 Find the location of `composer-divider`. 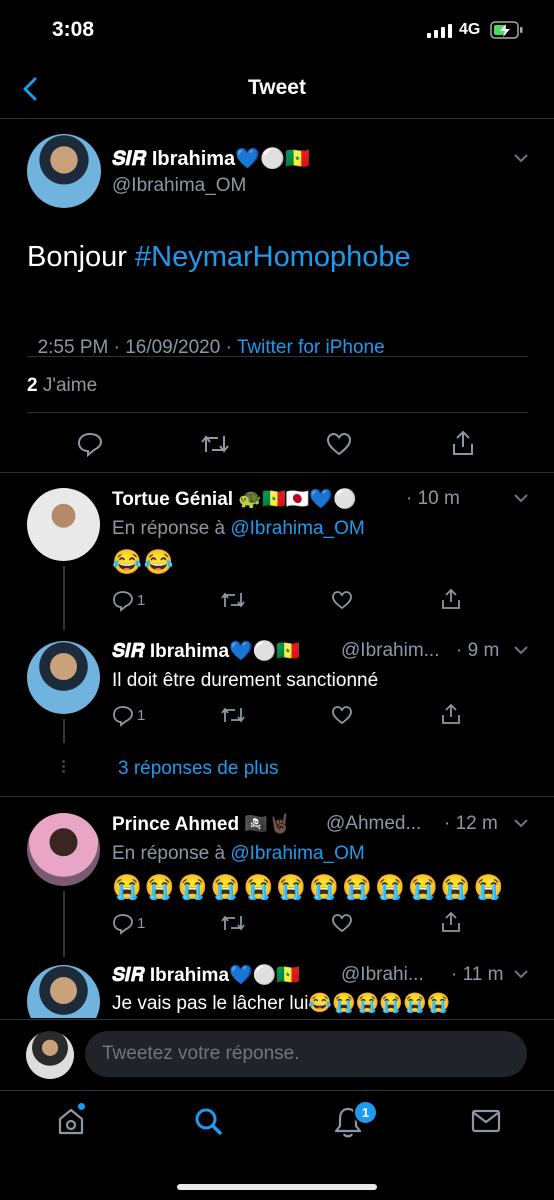

composer-divider is located at coordinates (277, 1019).